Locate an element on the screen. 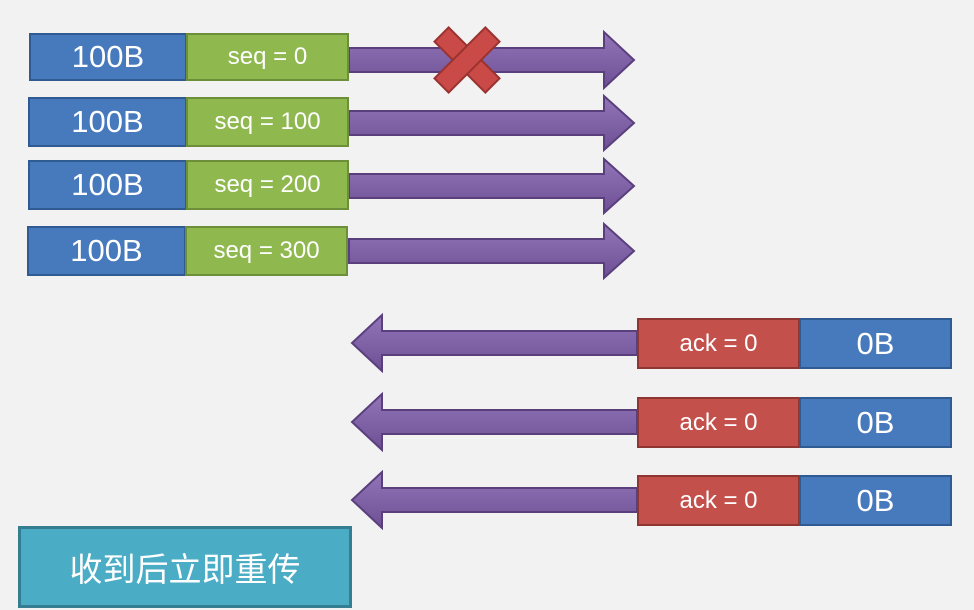 The image size is (974, 610). segment-seq-box: seq = 0 is located at coordinates (267, 57).